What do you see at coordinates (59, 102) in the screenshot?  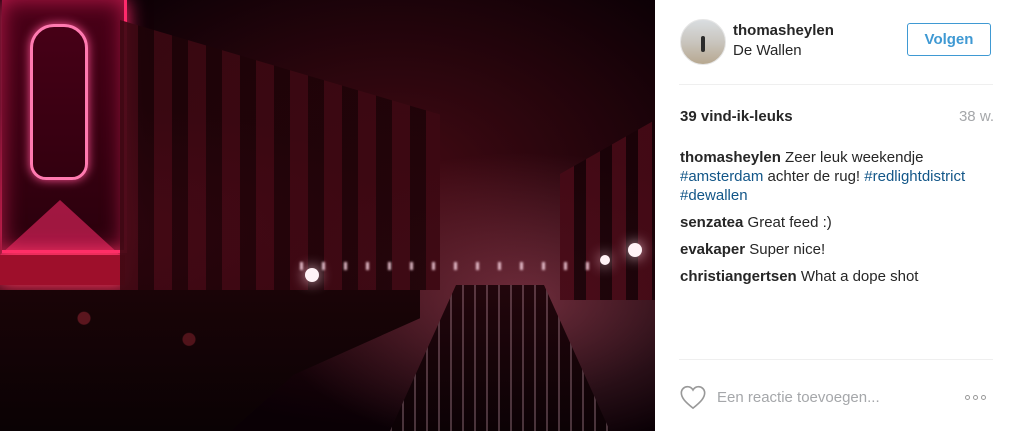 I see `neon-bear-figure` at bounding box center [59, 102].